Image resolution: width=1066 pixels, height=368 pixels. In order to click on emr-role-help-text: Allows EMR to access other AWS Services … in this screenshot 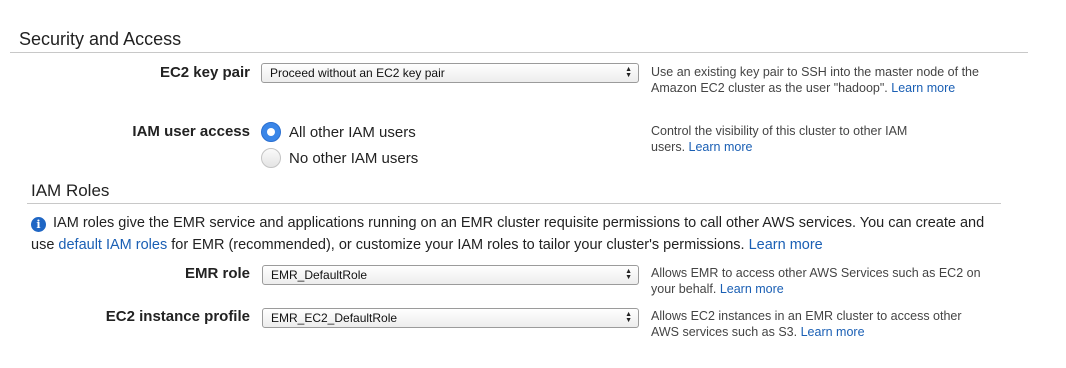, I will do `click(816, 281)`.